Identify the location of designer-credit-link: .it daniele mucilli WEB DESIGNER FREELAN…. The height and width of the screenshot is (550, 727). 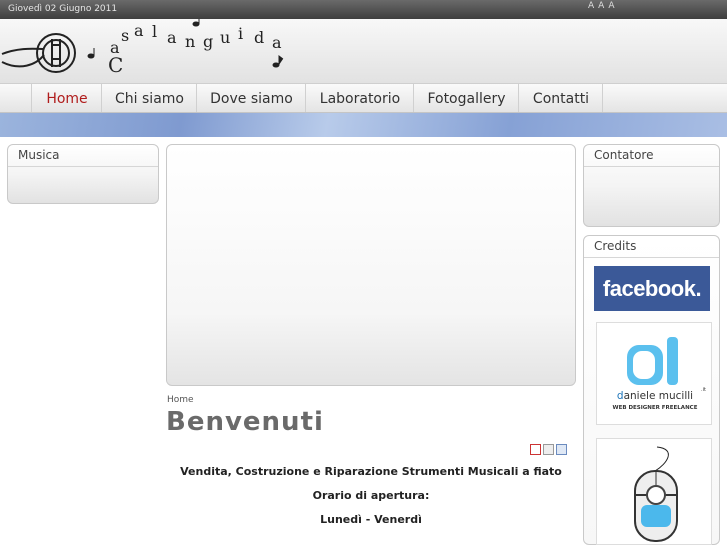
(654, 373).